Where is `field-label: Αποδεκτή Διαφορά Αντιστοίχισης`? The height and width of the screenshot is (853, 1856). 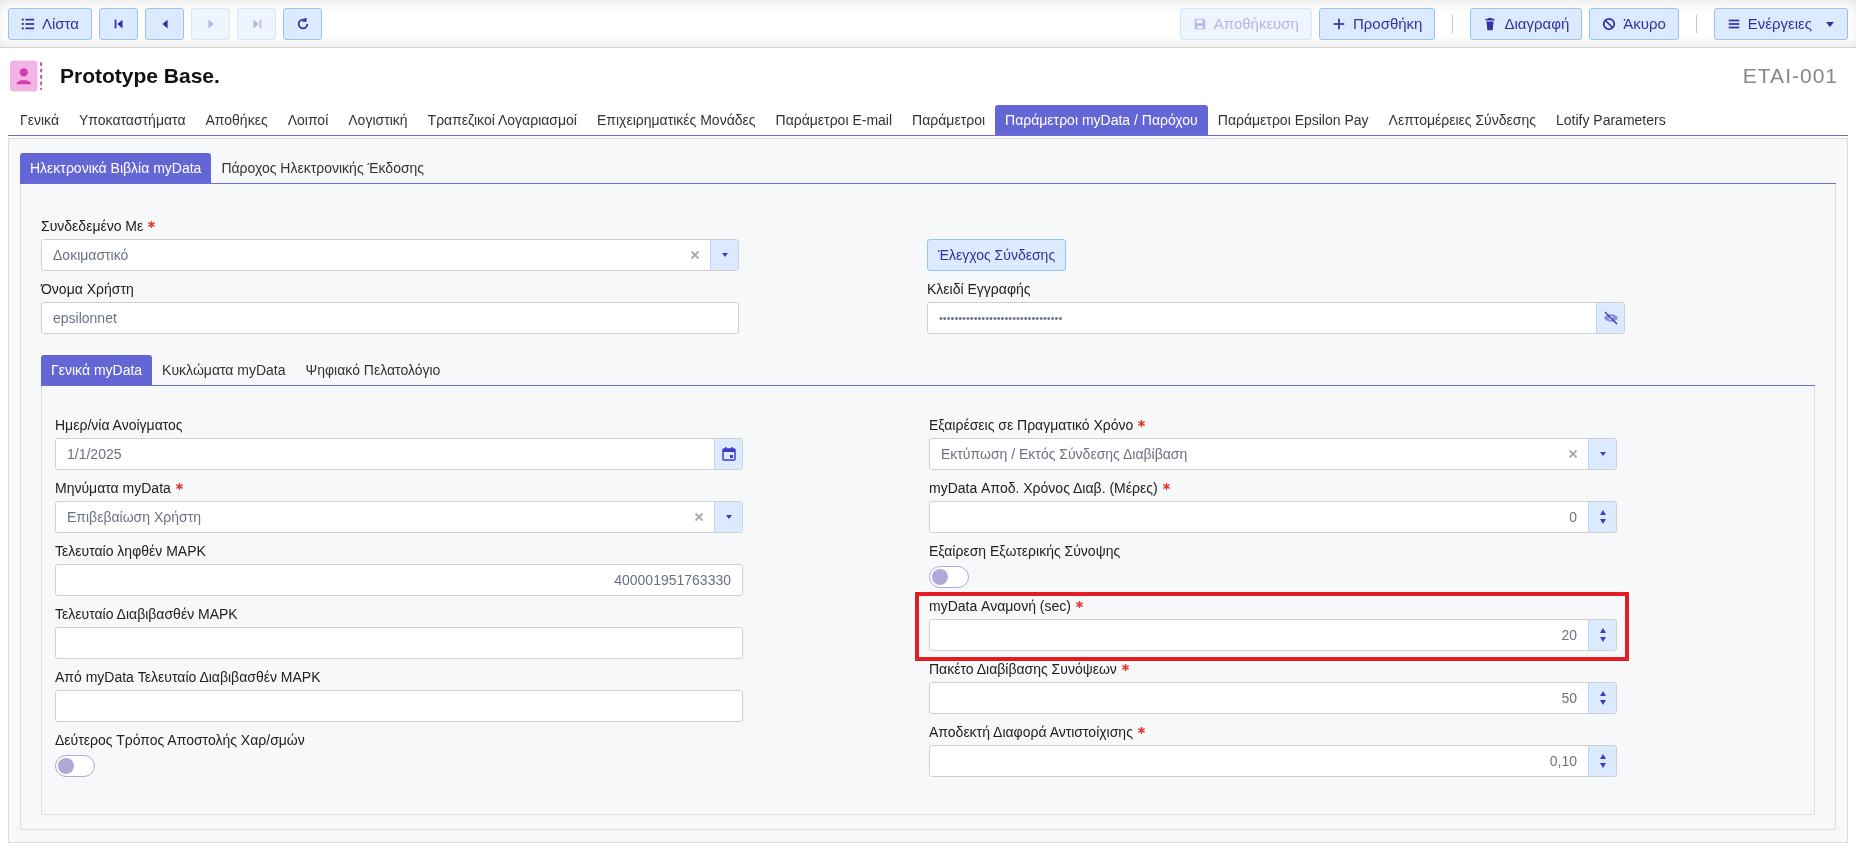
field-label: Αποδεκτή Διαφορά Αντιστοίχισης is located at coordinates (1031, 732).